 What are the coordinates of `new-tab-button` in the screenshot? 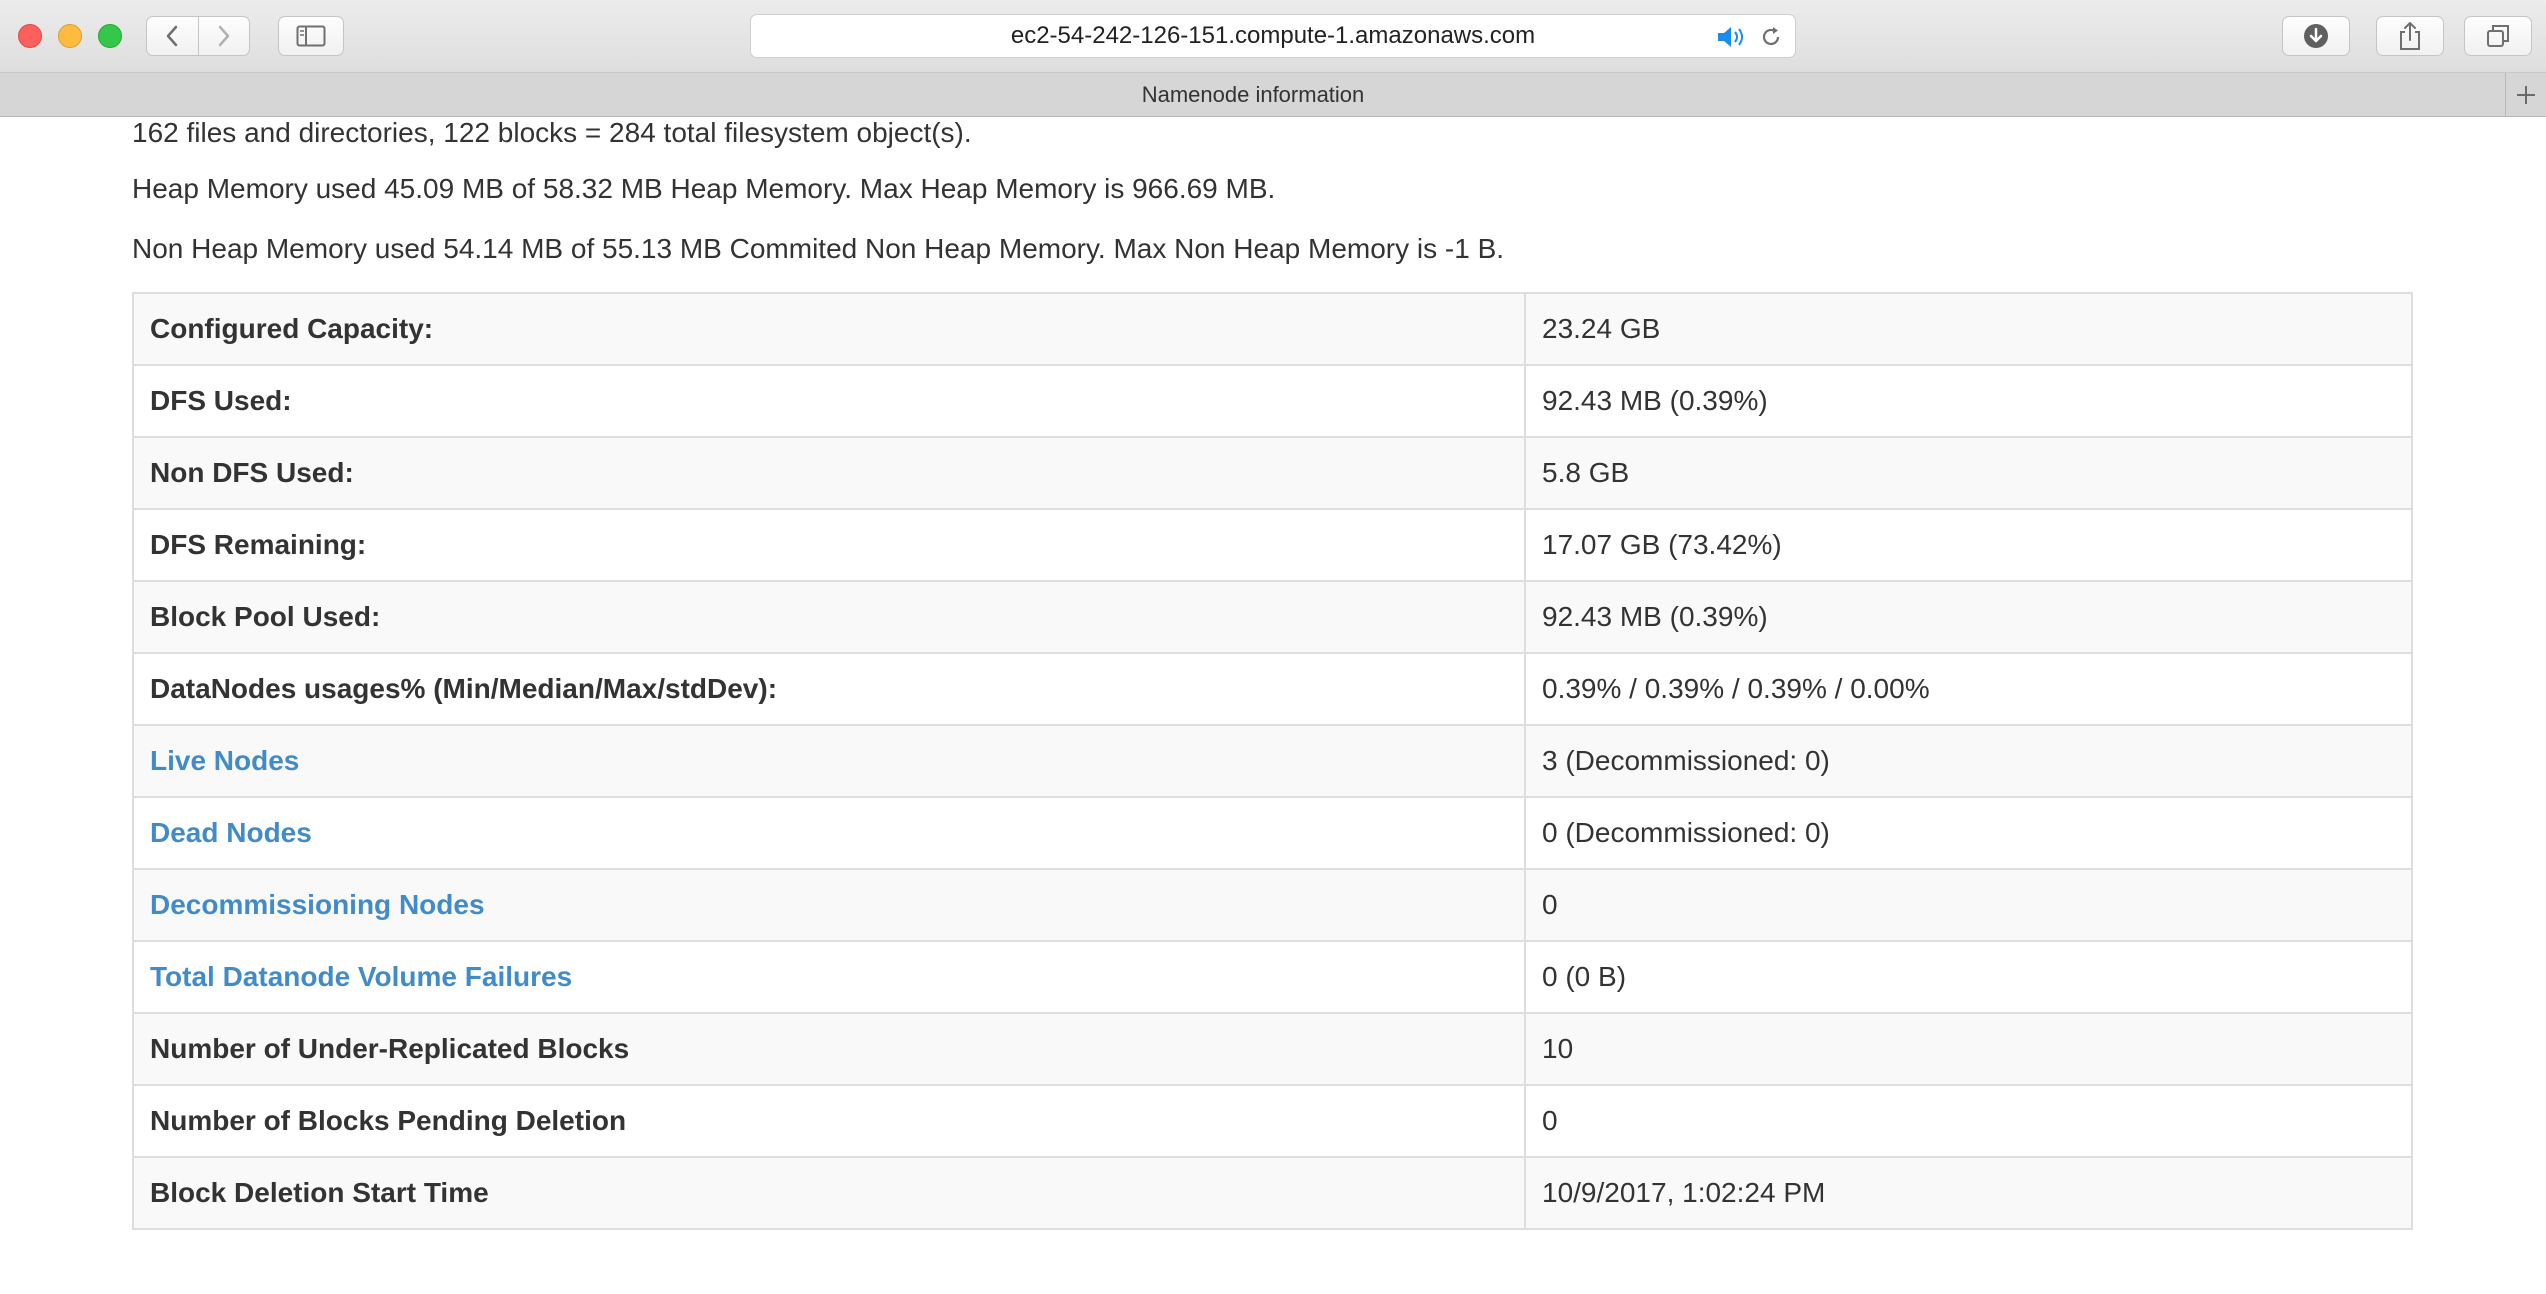 It's located at (2525, 94).